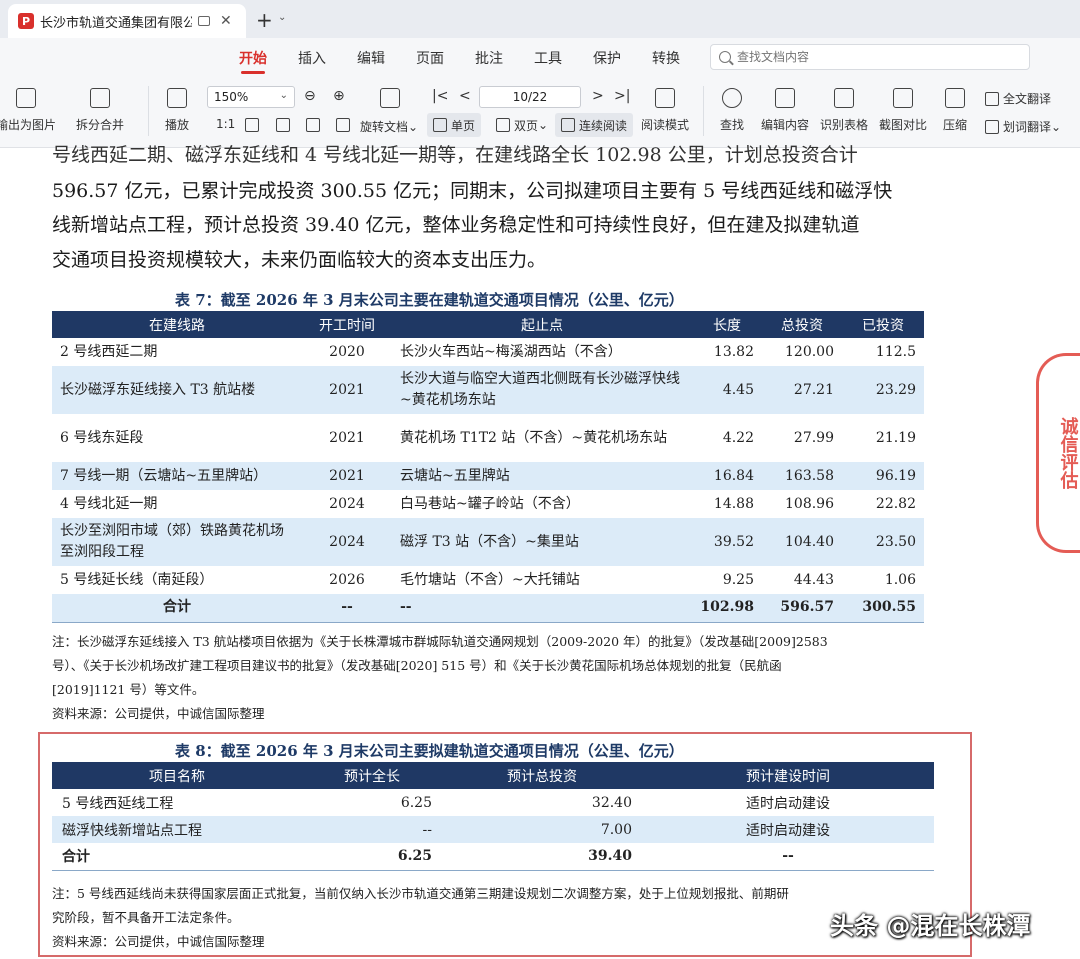 This screenshot has height=959, width=1080. I want to click on find-button: 查找, so click(732, 110).